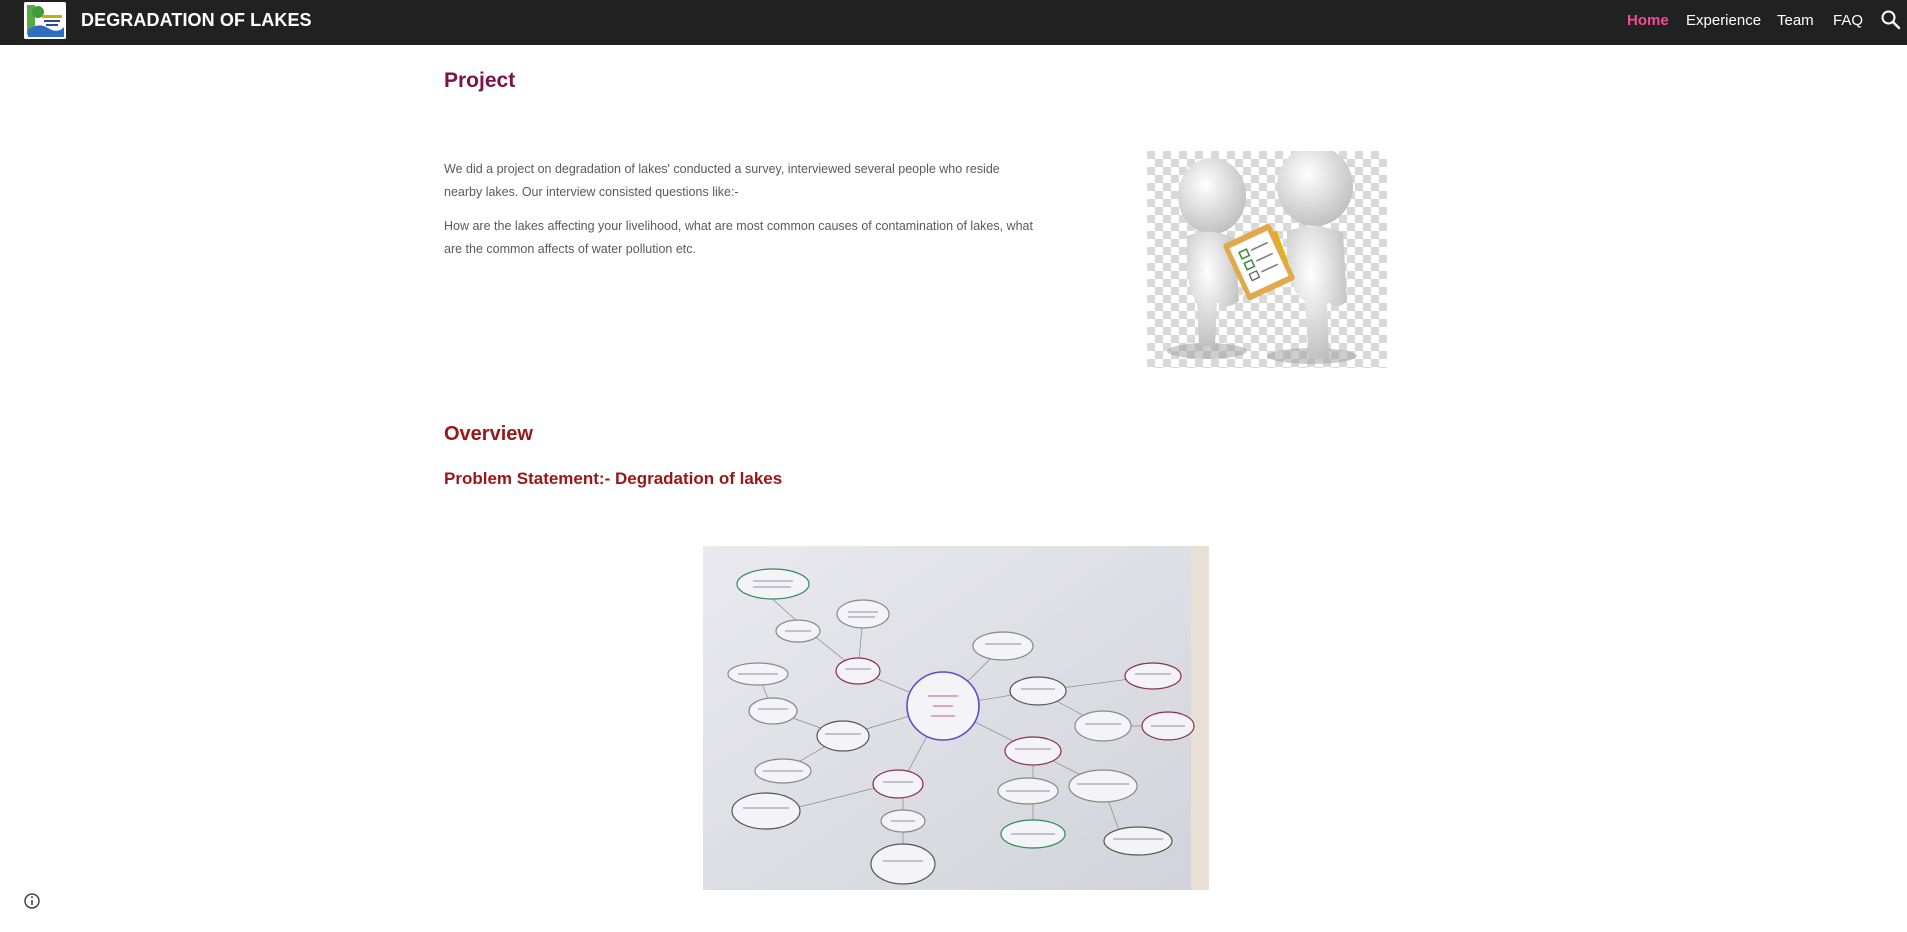 Image resolution: width=1907 pixels, height=932 pixels. I want to click on search-icon, so click(1891, 20).